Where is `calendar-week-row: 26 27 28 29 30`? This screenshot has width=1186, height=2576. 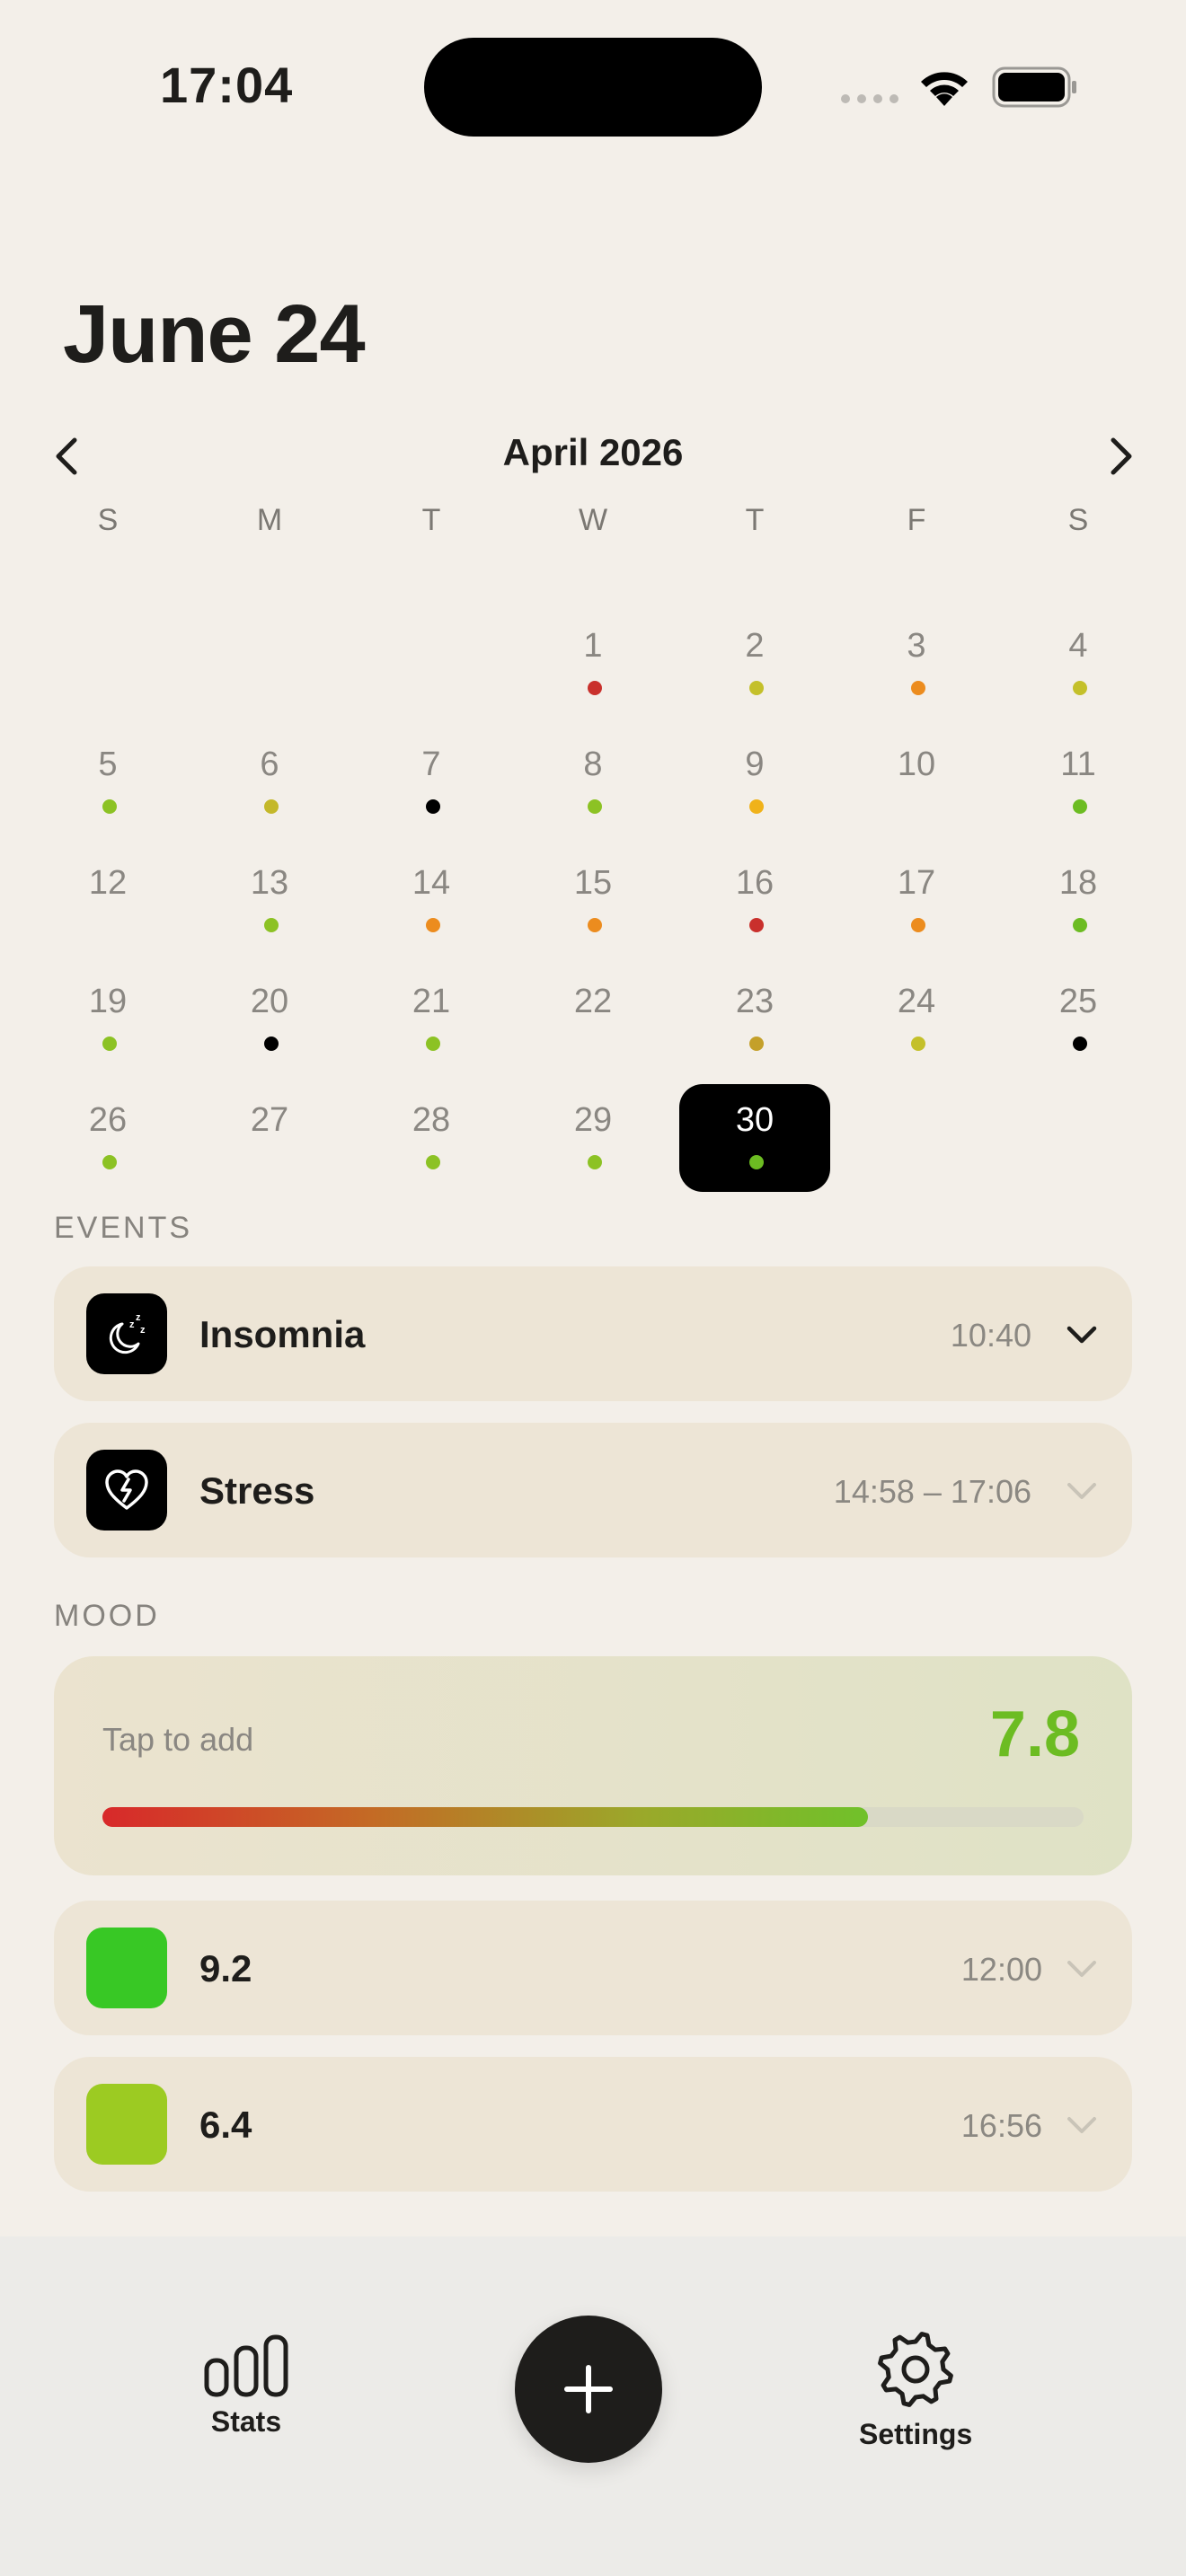 calendar-week-row: 26 27 28 29 30 is located at coordinates (593, 1107).